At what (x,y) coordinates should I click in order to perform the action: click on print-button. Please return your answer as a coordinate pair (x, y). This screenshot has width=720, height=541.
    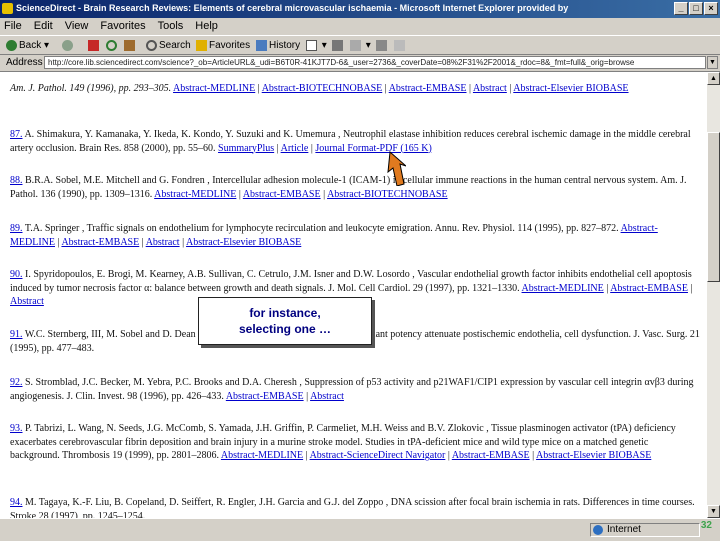
    Looking at the image, I should click on (338, 45).